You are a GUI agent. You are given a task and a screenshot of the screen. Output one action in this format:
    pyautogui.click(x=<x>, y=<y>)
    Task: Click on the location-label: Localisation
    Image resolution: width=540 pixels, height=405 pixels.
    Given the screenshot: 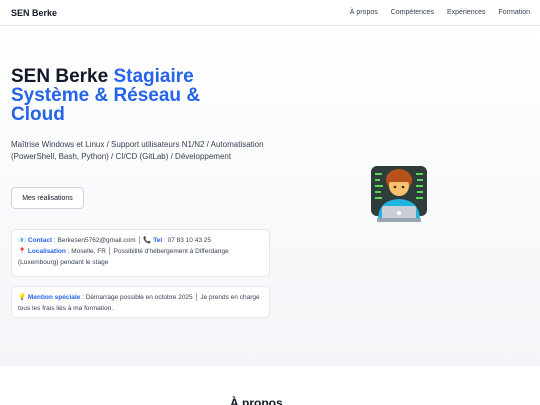 What is the action you would take?
    pyautogui.click(x=46, y=251)
    